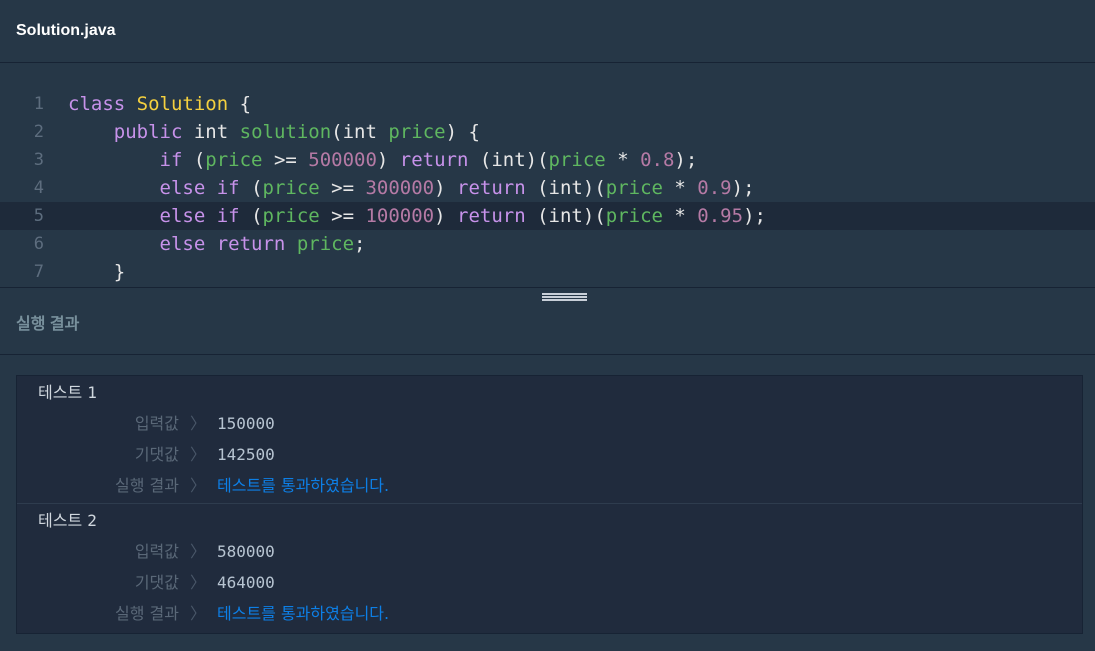 The image size is (1095, 651). What do you see at coordinates (92, 392) in the screenshot?
I see `test-case-number: 1` at bounding box center [92, 392].